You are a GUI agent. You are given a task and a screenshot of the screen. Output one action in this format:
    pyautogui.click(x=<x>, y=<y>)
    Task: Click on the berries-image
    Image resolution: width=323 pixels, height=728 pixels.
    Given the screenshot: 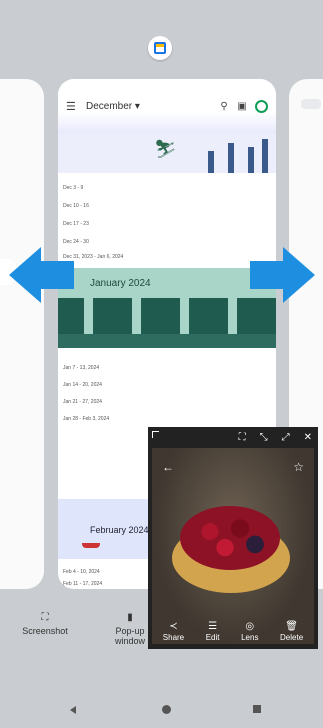 What is the action you would take?
    pyautogui.click(x=230, y=538)
    